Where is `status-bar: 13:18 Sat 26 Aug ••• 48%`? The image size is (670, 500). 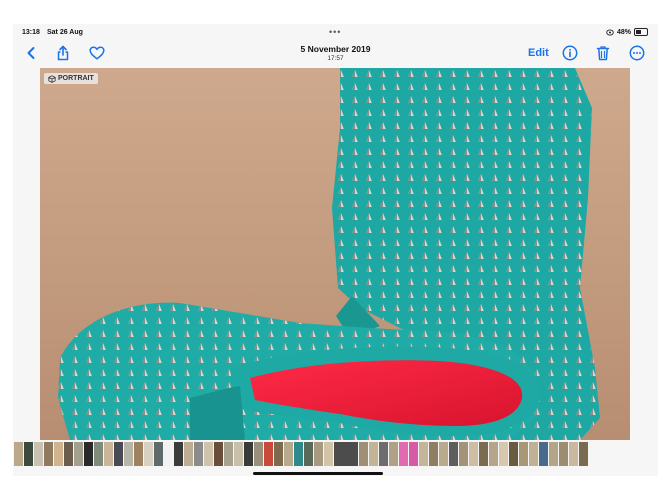 status-bar: 13:18 Sat 26 Aug ••• 48% is located at coordinates (335, 32).